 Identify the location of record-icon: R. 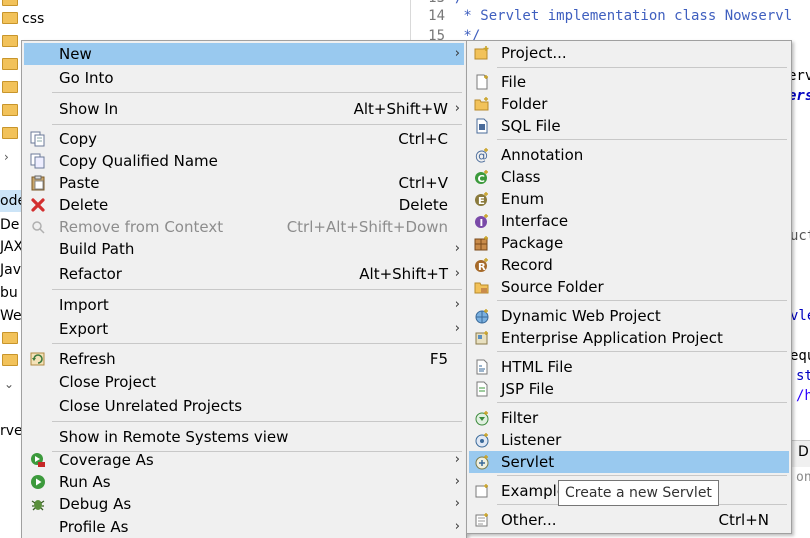
(481, 265).